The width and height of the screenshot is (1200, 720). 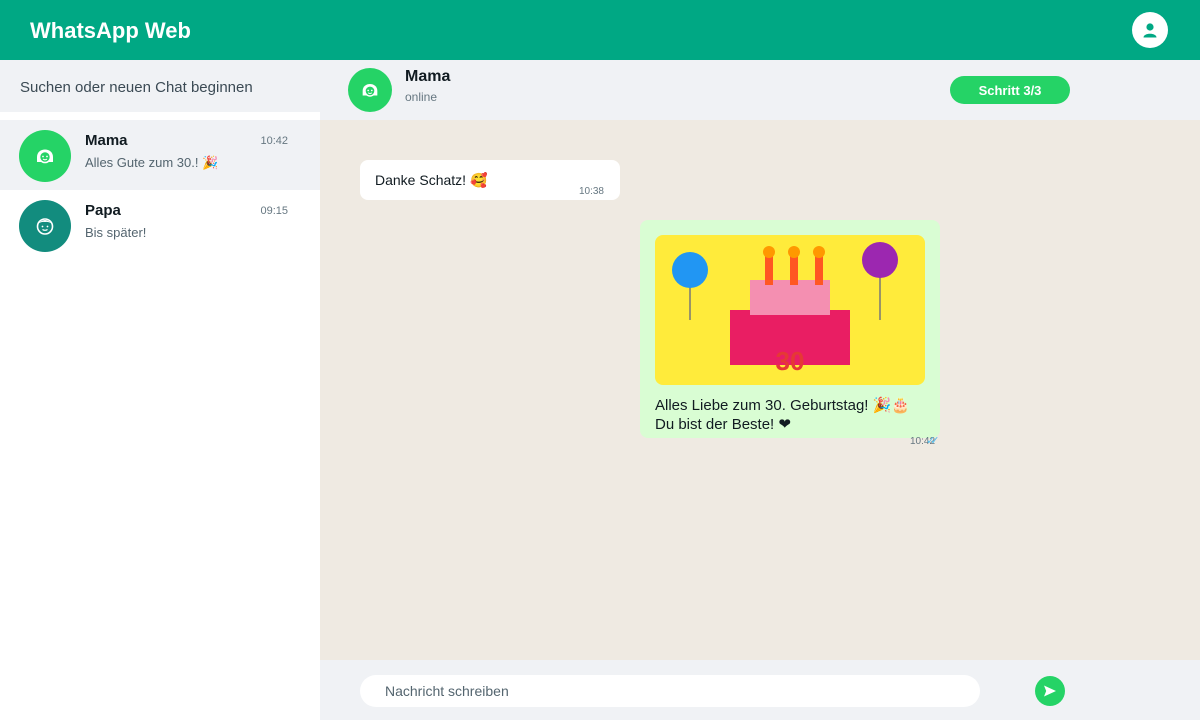 What do you see at coordinates (165, 87) in the screenshot?
I see `search-input` at bounding box center [165, 87].